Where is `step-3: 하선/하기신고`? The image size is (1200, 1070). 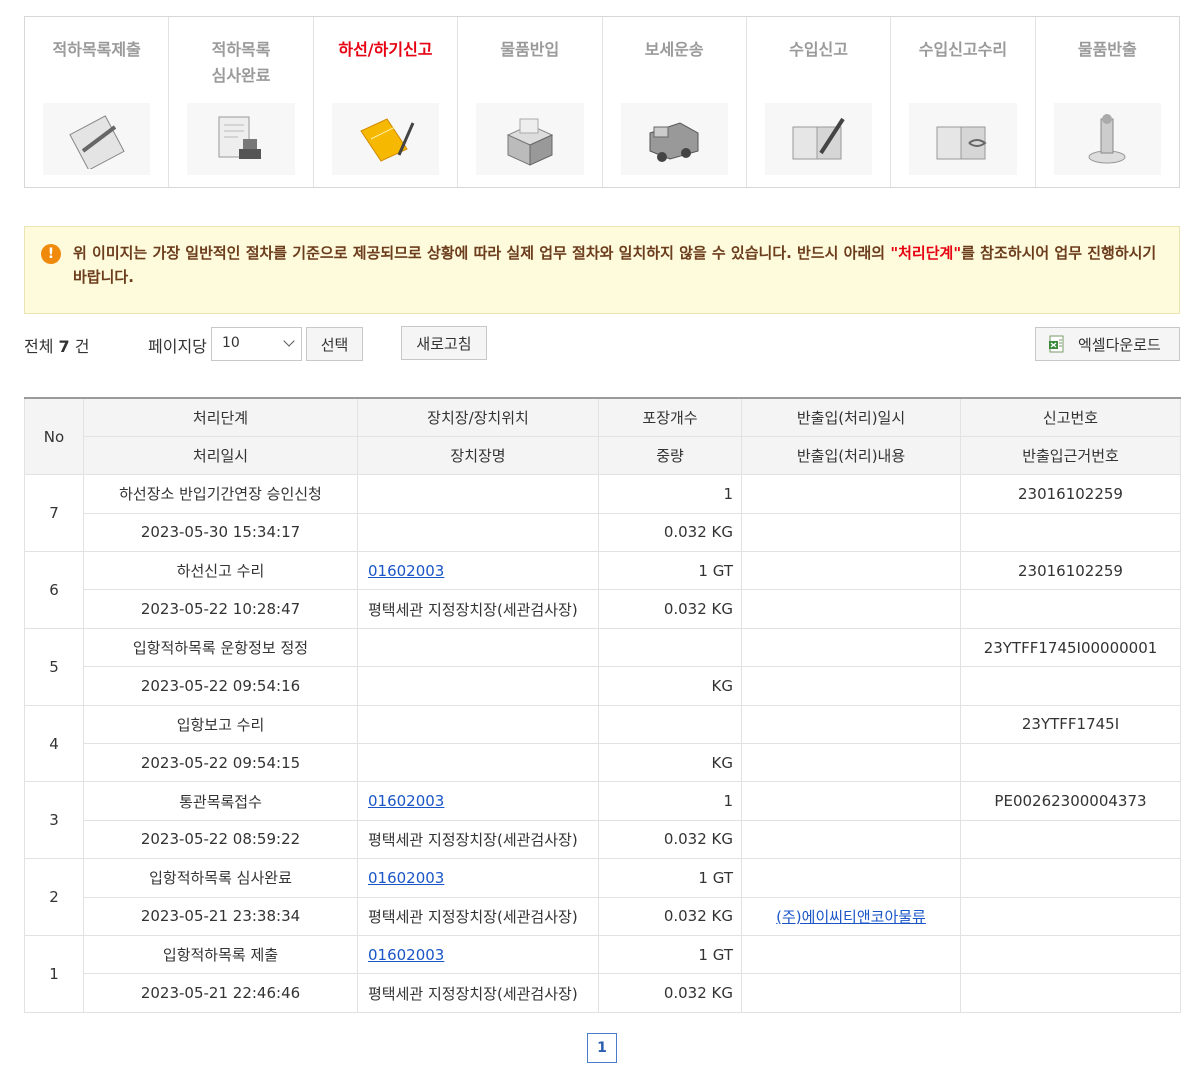
step-3: 하선/하기신고 is located at coordinates (386, 102).